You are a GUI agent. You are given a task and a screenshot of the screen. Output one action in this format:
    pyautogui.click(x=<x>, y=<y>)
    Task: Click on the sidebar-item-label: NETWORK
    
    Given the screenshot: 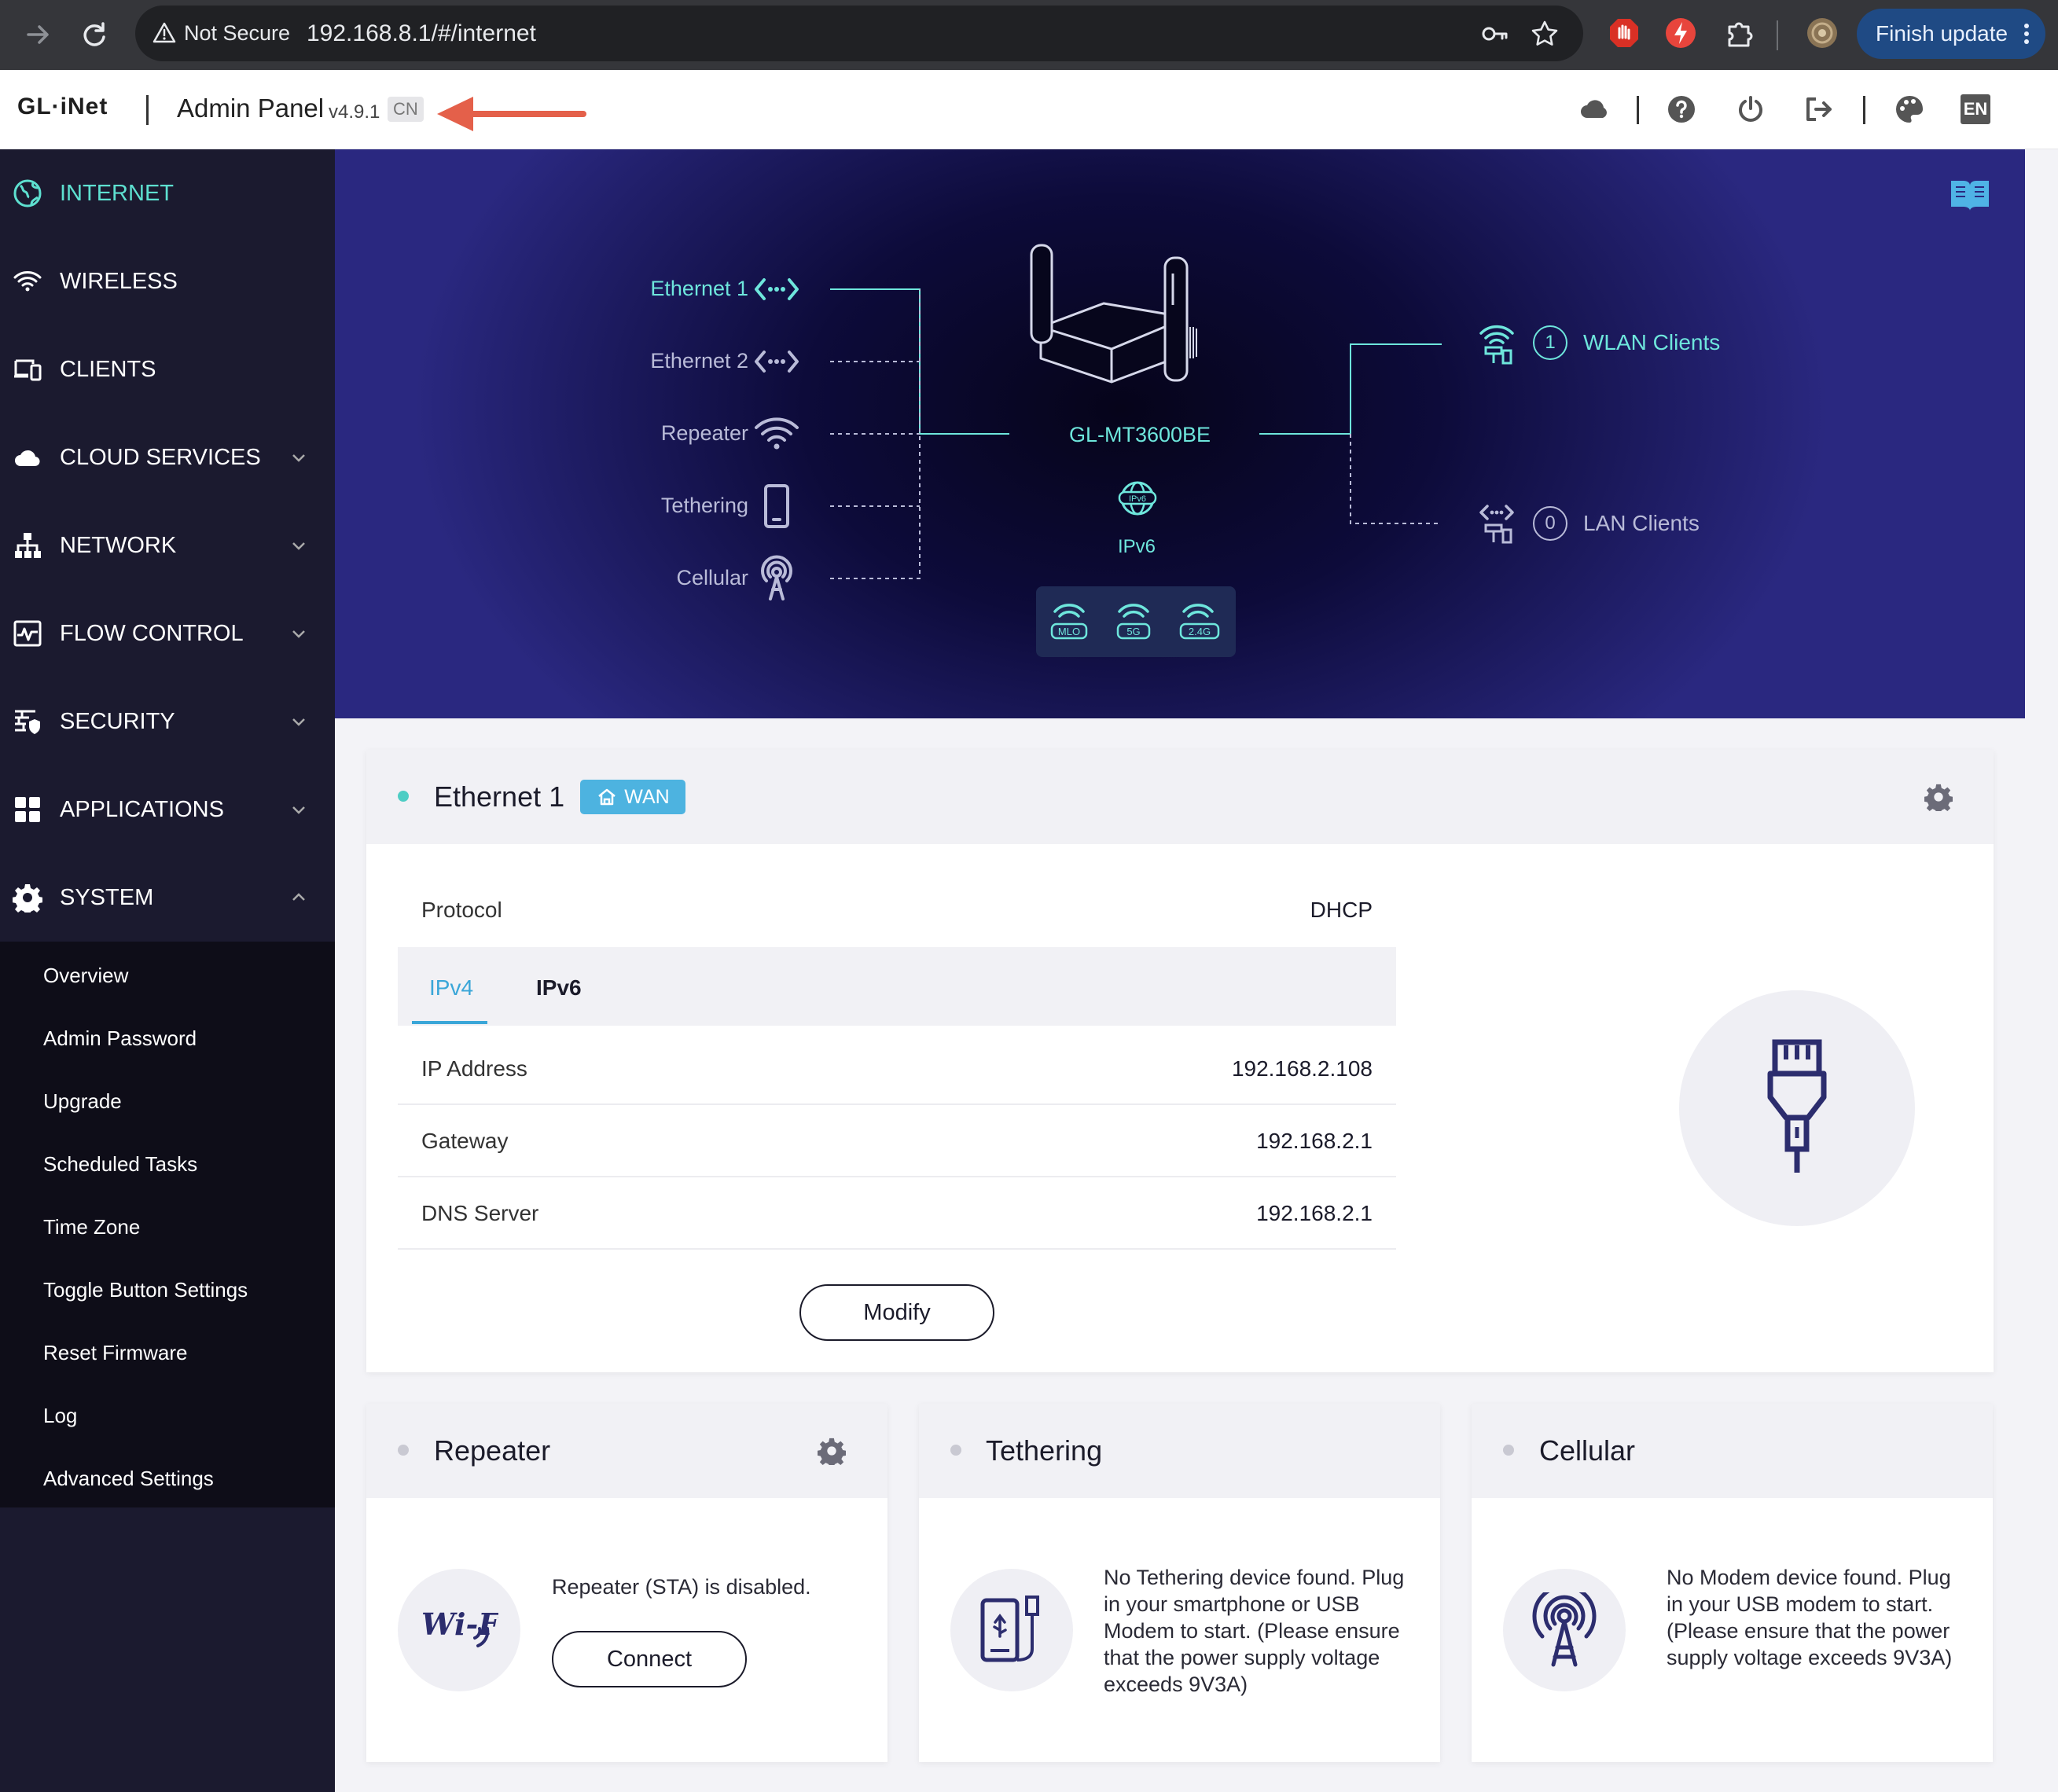 What is the action you would take?
    pyautogui.click(x=118, y=545)
    